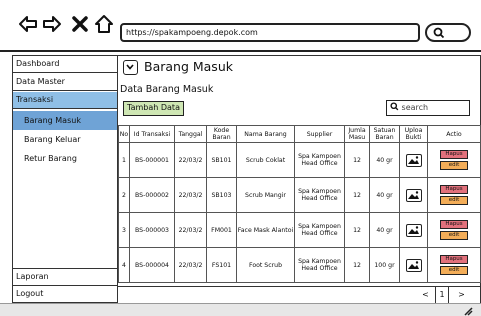 The image size is (481, 316). I want to click on cell-kode: SB103, so click(222, 195).